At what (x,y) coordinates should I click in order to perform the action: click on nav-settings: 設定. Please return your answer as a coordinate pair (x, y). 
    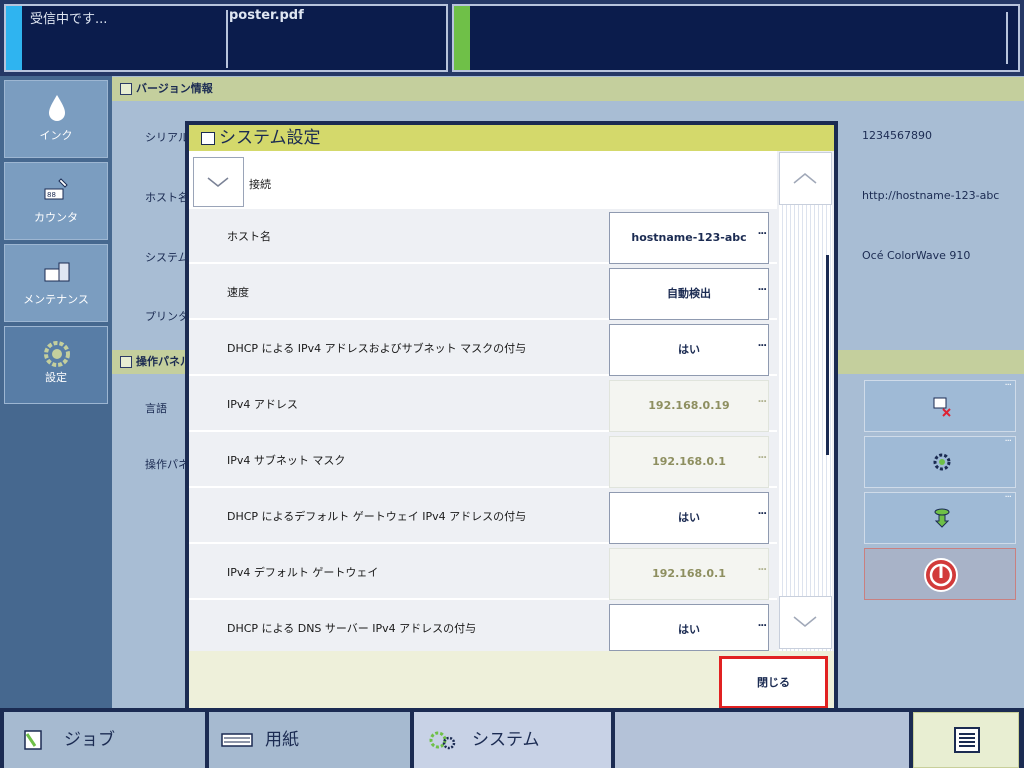
    Looking at the image, I should click on (56, 365).